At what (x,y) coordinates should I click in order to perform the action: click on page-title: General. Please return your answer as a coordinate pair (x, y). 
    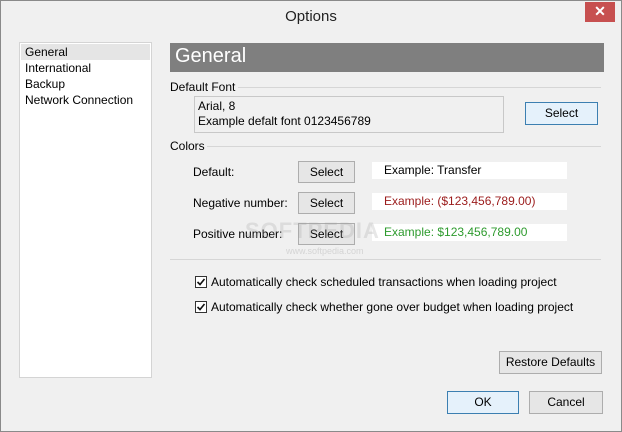
    Looking at the image, I should click on (387, 57).